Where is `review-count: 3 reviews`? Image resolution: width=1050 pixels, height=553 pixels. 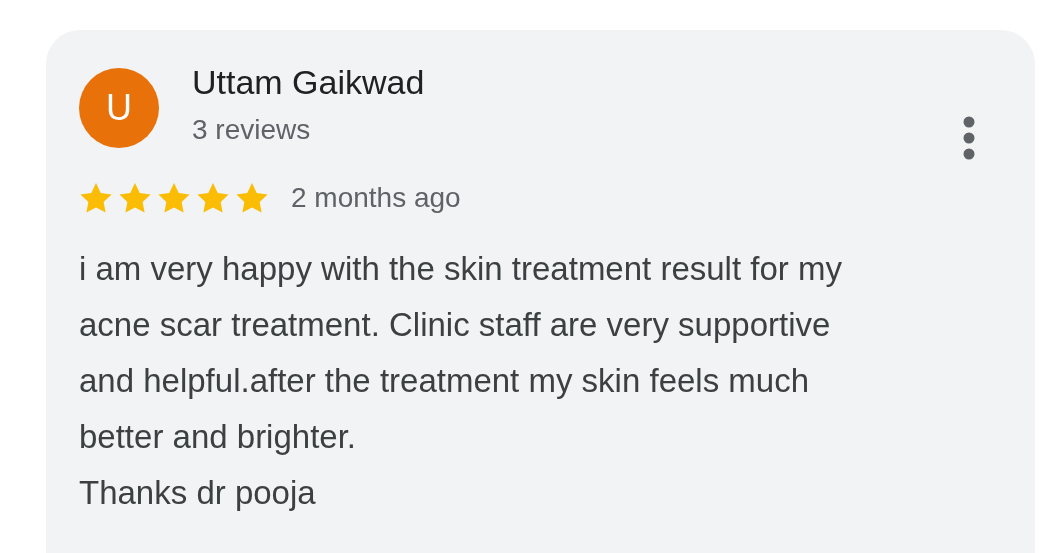
review-count: 3 reviews is located at coordinates (252, 130).